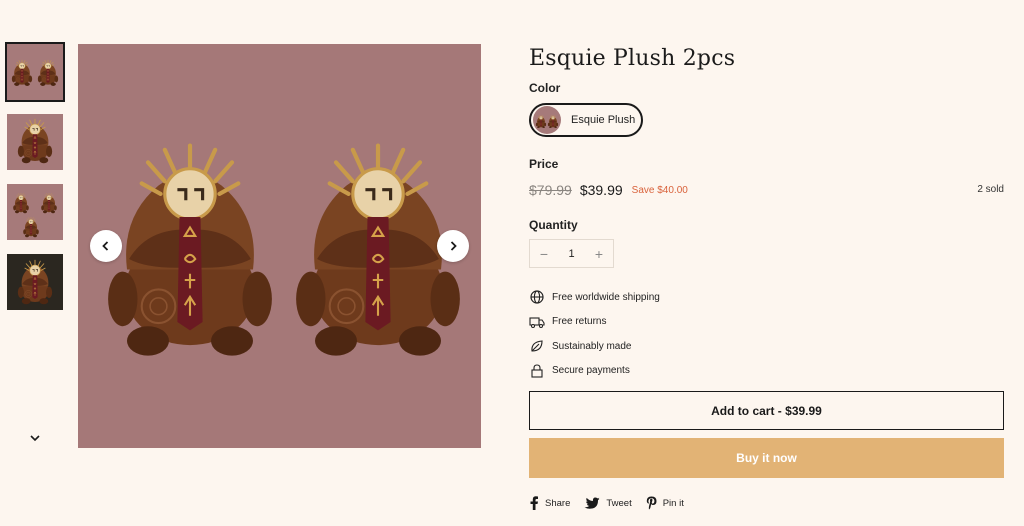  I want to click on share-twitter-link: Tweet, so click(608, 503).